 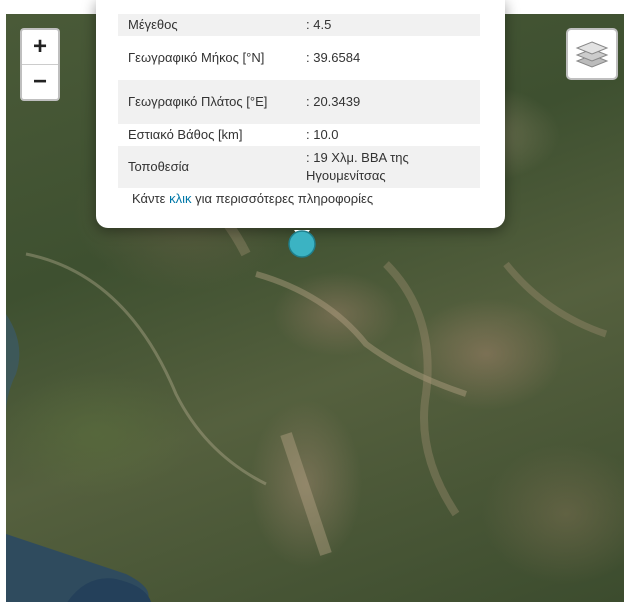 What do you see at coordinates (322, 134) in the screenshot?
I see `row-value: : 10.0` at bounding box center [322, 134].